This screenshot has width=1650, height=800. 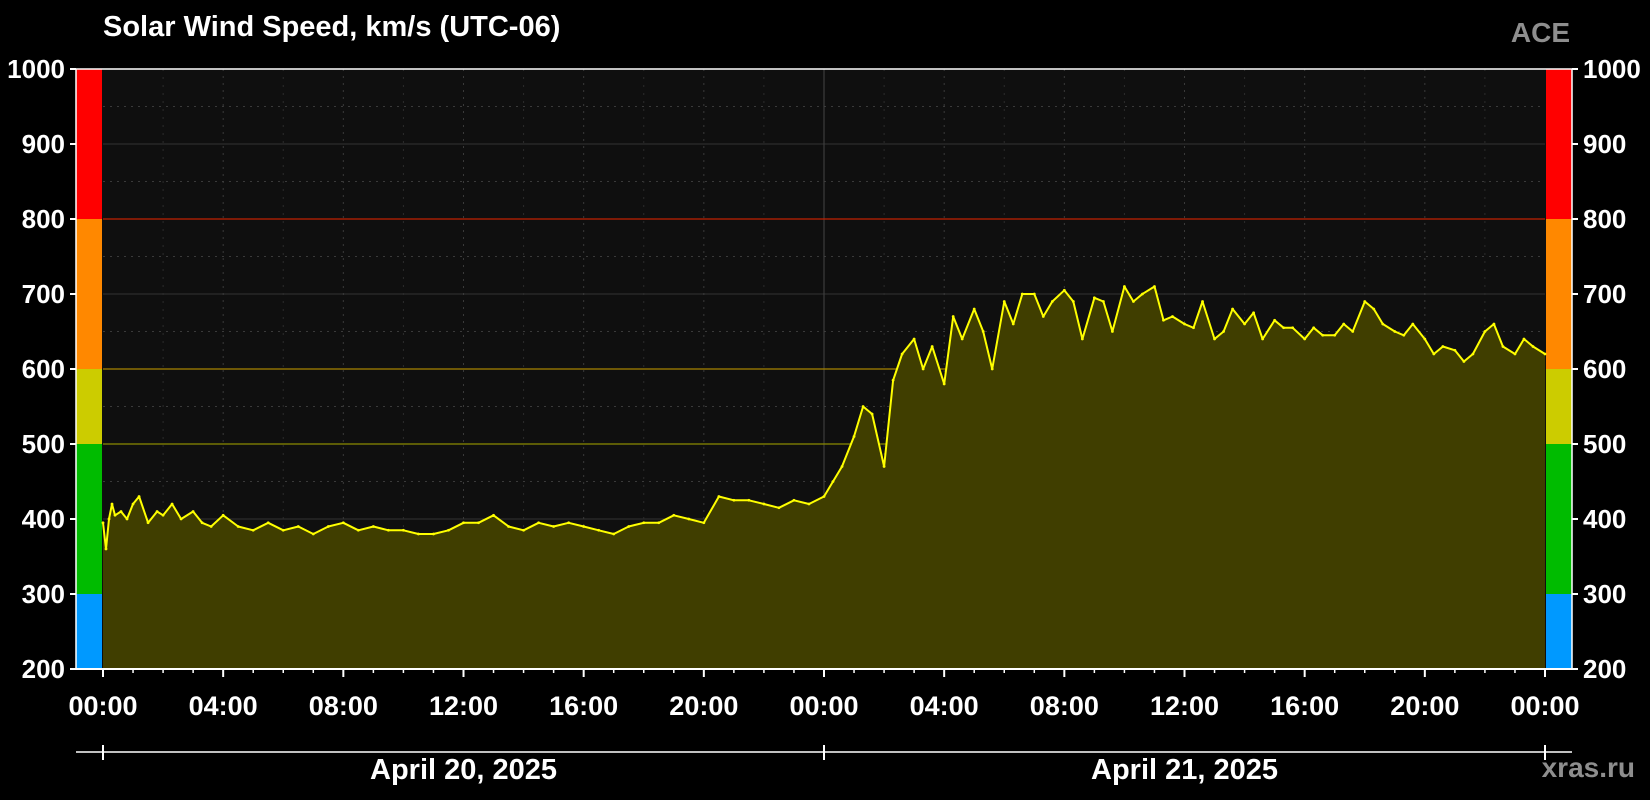 I want to click on y-axis-left: 200 300 400 500 600 700 800 900 1000, so click(x=41, y=369).